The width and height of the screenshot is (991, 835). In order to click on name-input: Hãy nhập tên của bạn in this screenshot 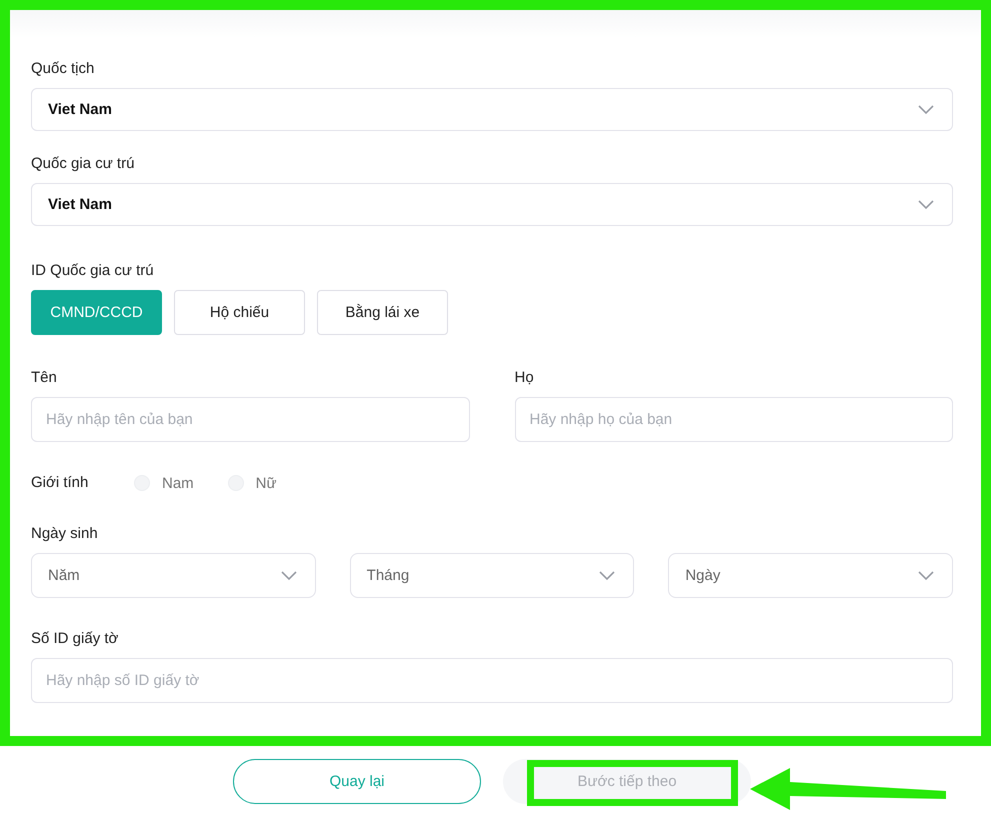, I will do `click(250, 419)`.